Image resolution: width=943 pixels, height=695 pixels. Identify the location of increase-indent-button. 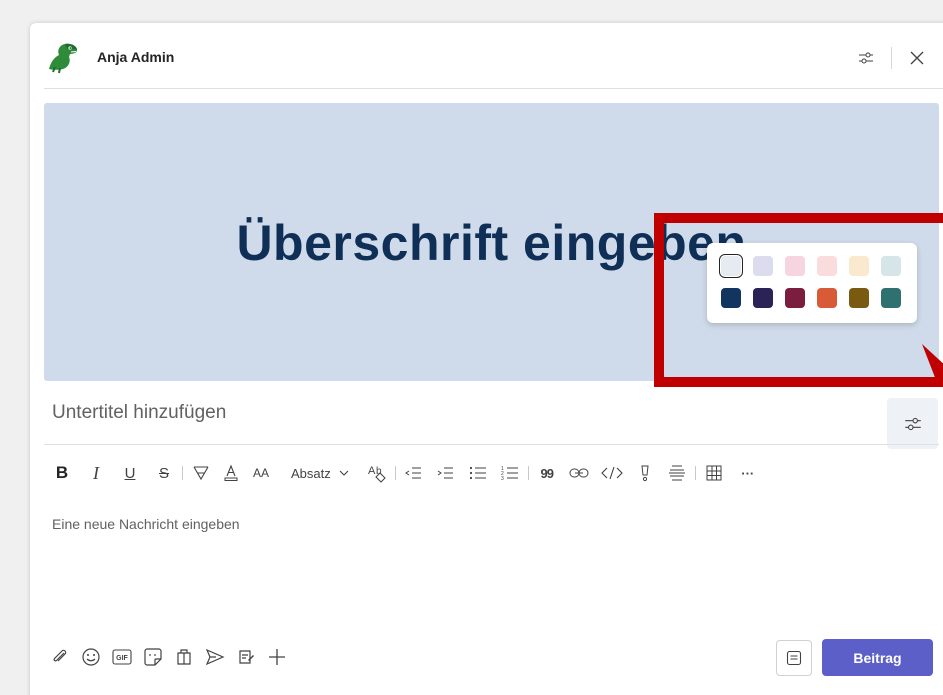
(446, 473).